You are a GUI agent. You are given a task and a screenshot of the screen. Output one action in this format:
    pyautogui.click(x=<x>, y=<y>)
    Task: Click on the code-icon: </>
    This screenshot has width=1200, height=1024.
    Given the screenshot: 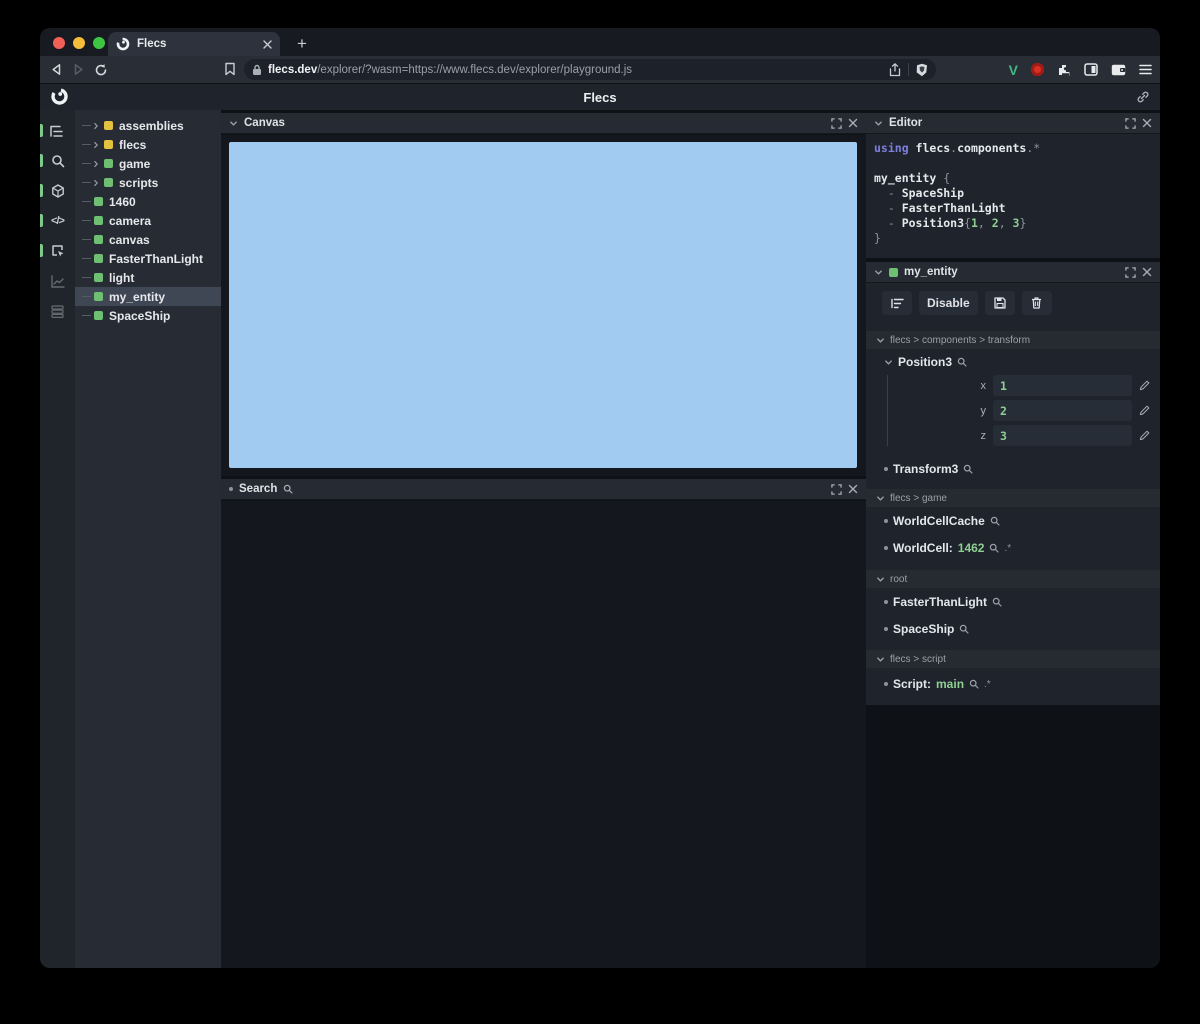 What is the action you would take?
    pyautogui.click(x=57, y=221)
    